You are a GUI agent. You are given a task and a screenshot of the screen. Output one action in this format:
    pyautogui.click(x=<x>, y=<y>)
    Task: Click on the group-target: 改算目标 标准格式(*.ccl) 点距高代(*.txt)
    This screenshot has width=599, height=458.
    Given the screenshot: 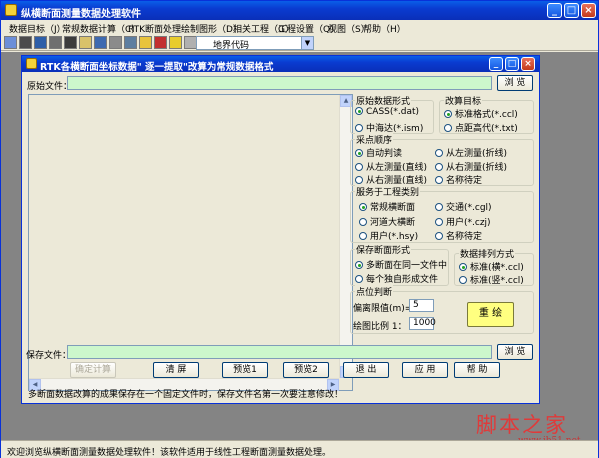 What is the action you would take?
    pyautogui.click(x=486, y=114)
    